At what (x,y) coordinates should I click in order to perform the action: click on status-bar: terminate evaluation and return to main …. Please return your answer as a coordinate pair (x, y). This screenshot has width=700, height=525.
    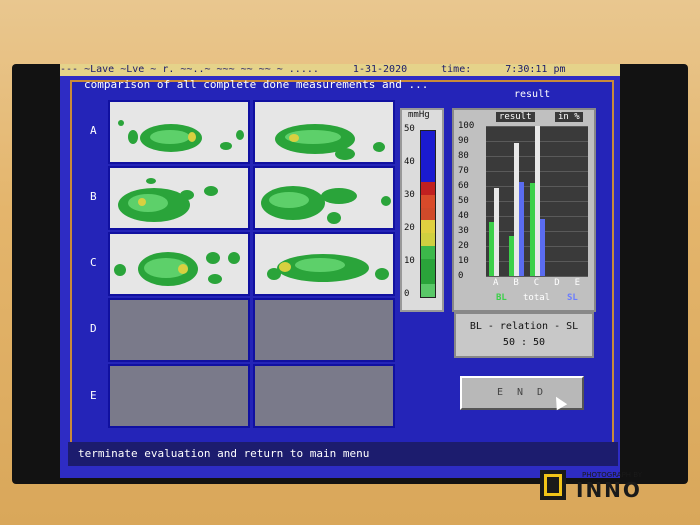
    Looking at the image, I should click on (343, 454).